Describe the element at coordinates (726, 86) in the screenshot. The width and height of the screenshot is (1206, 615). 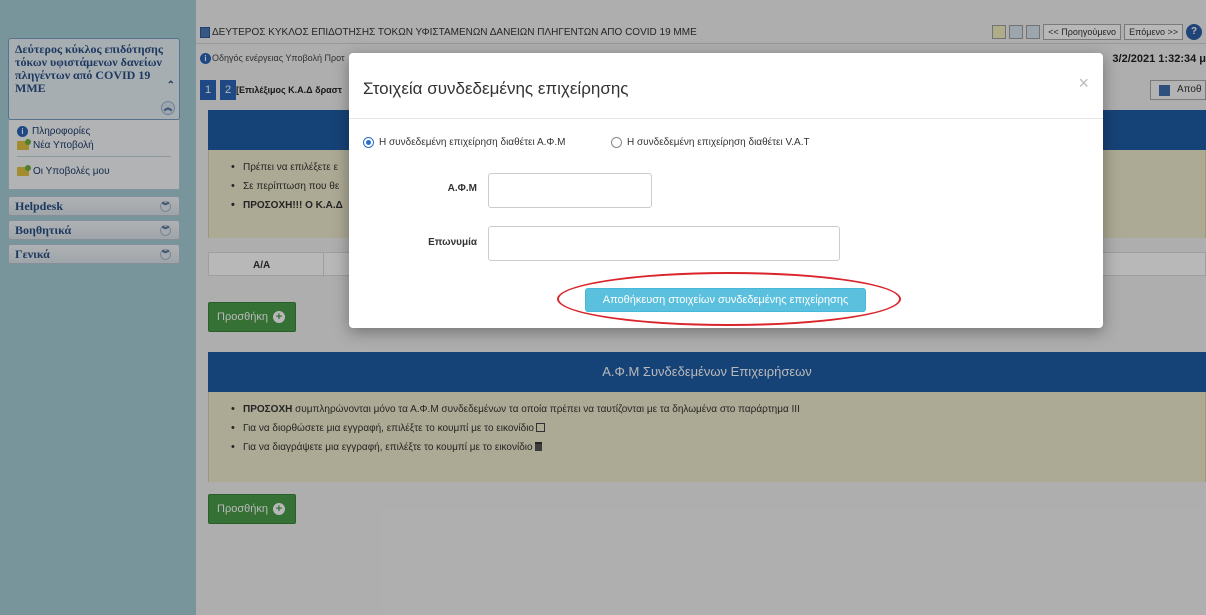
I see `modal-header: Στοιχεία συνδεδεμένης επιχείρησης ×` at that location.